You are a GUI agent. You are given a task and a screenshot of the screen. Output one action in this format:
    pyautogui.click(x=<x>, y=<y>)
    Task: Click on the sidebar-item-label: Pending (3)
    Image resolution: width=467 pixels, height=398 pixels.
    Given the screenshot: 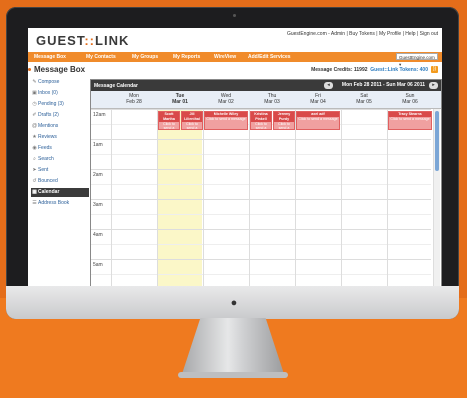 What is the action you would take?
    pyautogui.click(x=51, y=104)
    